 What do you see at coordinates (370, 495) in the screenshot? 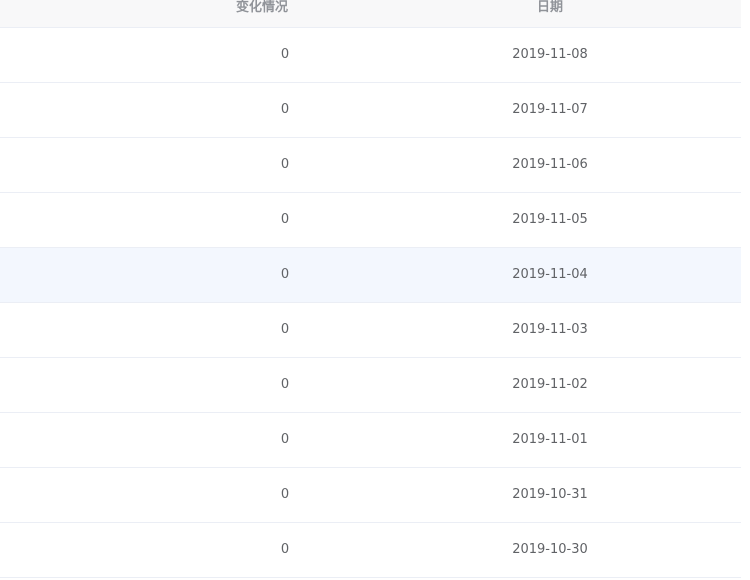
I see `table-row: 0 2019-10-31` at bounding box center [370, 495].